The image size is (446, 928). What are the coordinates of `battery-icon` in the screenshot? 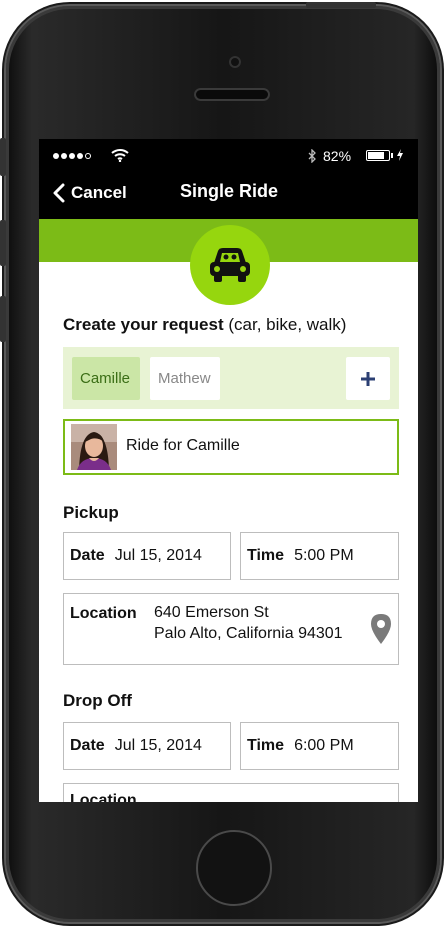 It's located at (378, 155).